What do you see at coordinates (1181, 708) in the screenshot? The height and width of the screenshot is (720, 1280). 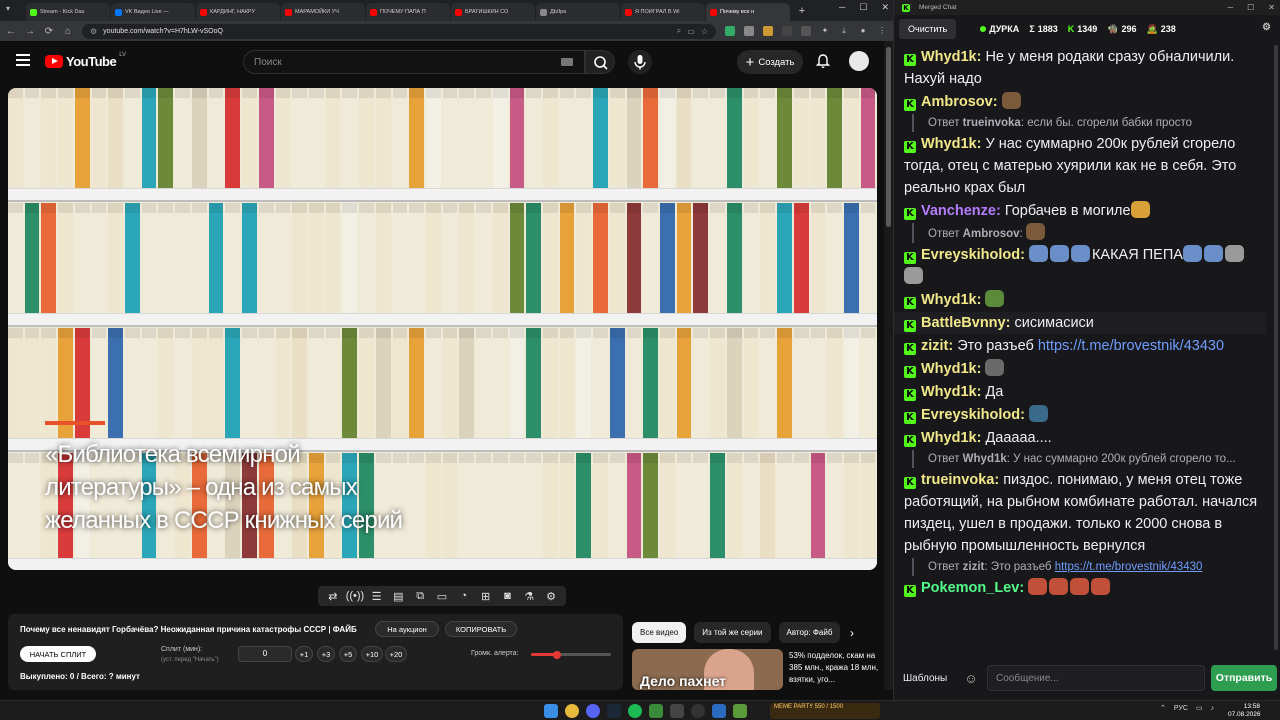 I see `language-indicator: РУС` at bounding box center [1181, 708].